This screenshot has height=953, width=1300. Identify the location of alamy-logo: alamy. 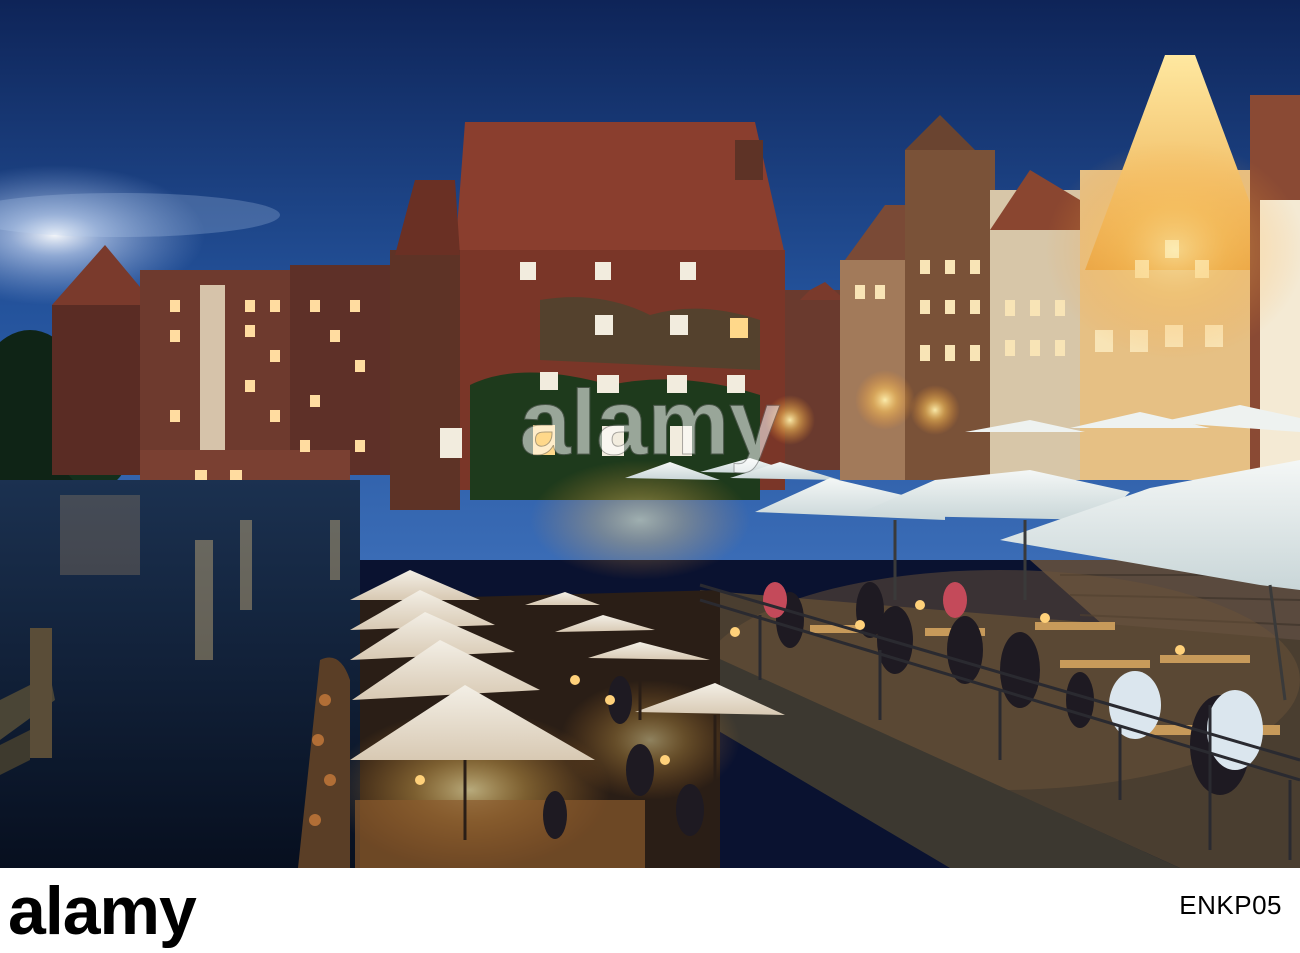
(103, 911).